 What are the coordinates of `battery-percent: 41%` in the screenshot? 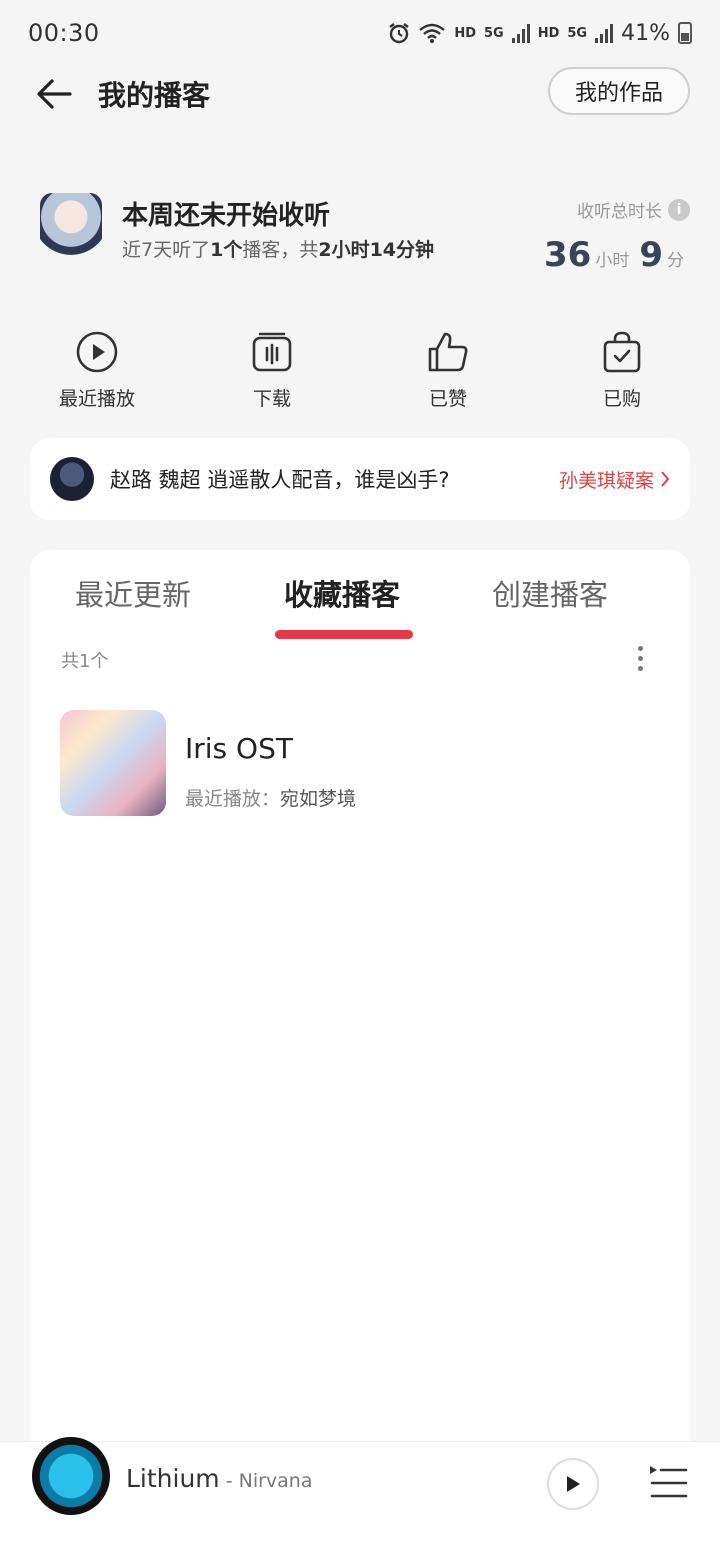 It's located at (645, 33).